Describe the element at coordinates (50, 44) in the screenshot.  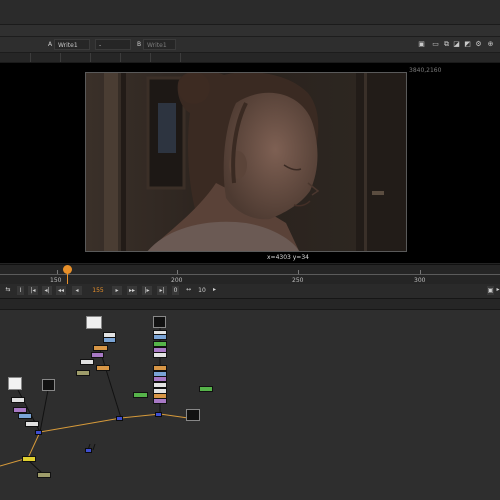
I see `input-a-label: A` at that location.